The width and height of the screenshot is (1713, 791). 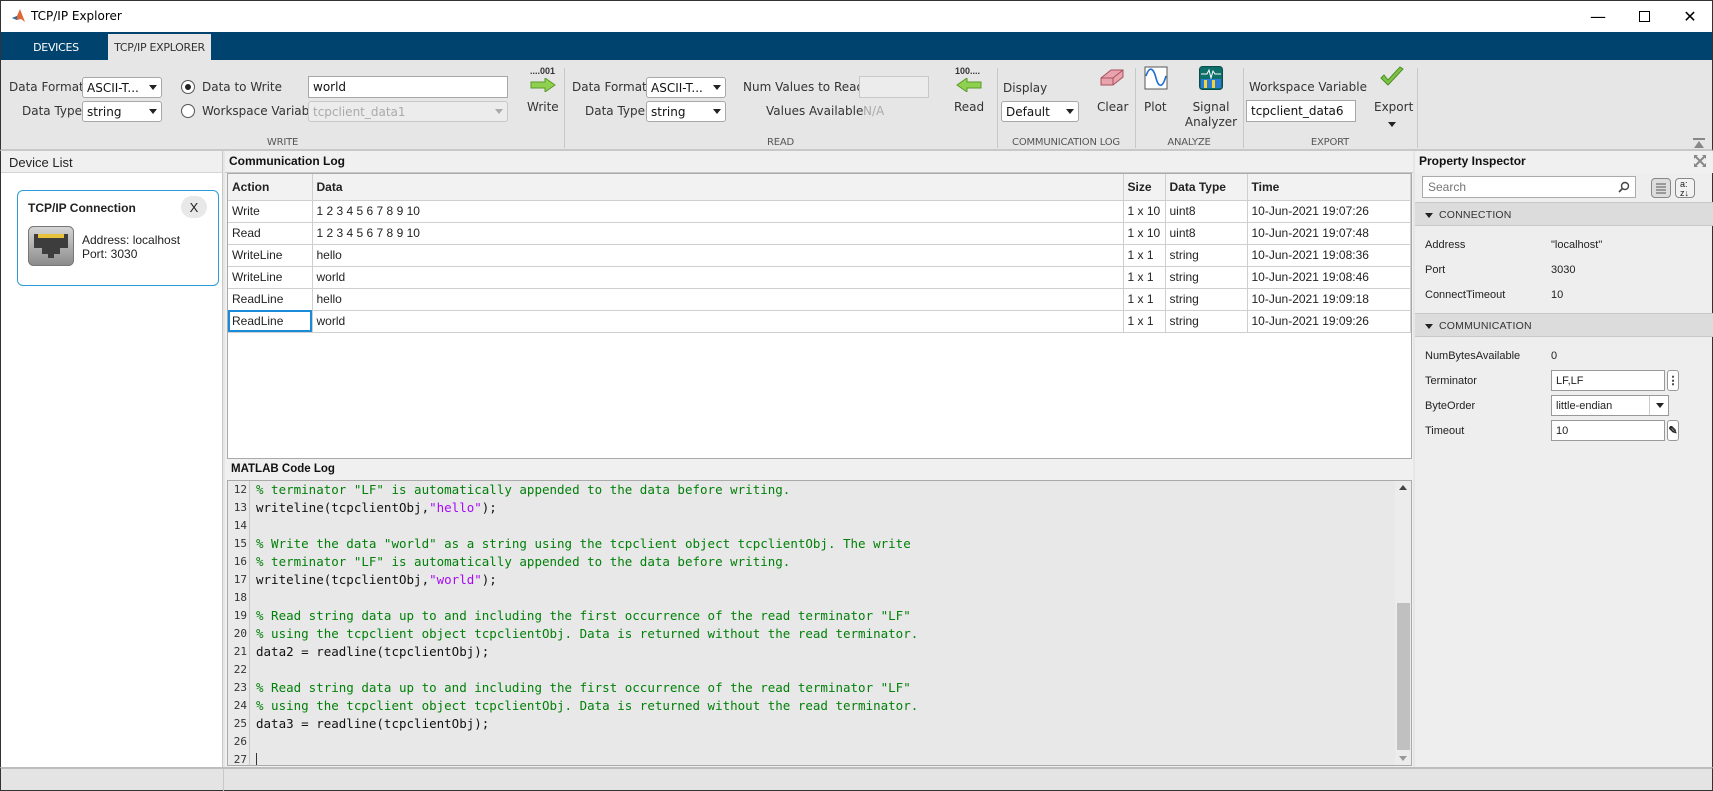 What do you see at coordinates (1403, 676) in the screenshot?
I see `scrollbar-thumb` at bounding box center [1403, 676].